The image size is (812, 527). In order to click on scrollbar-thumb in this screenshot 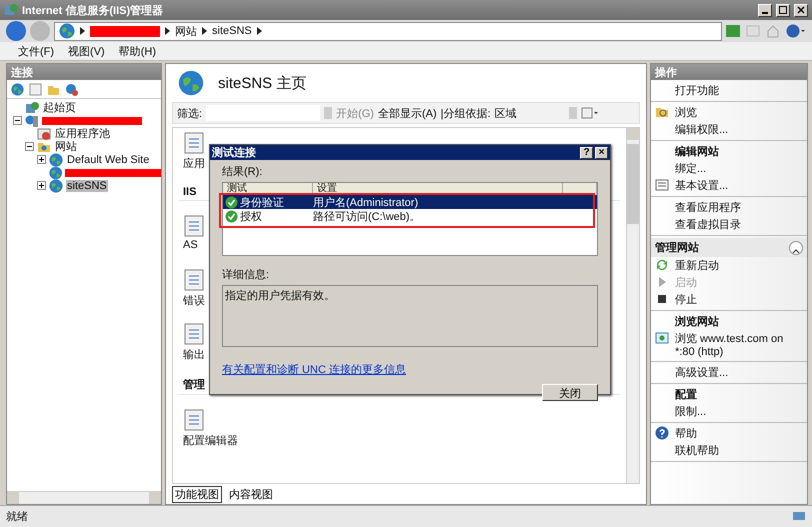, I will do `click(633, 184)`.